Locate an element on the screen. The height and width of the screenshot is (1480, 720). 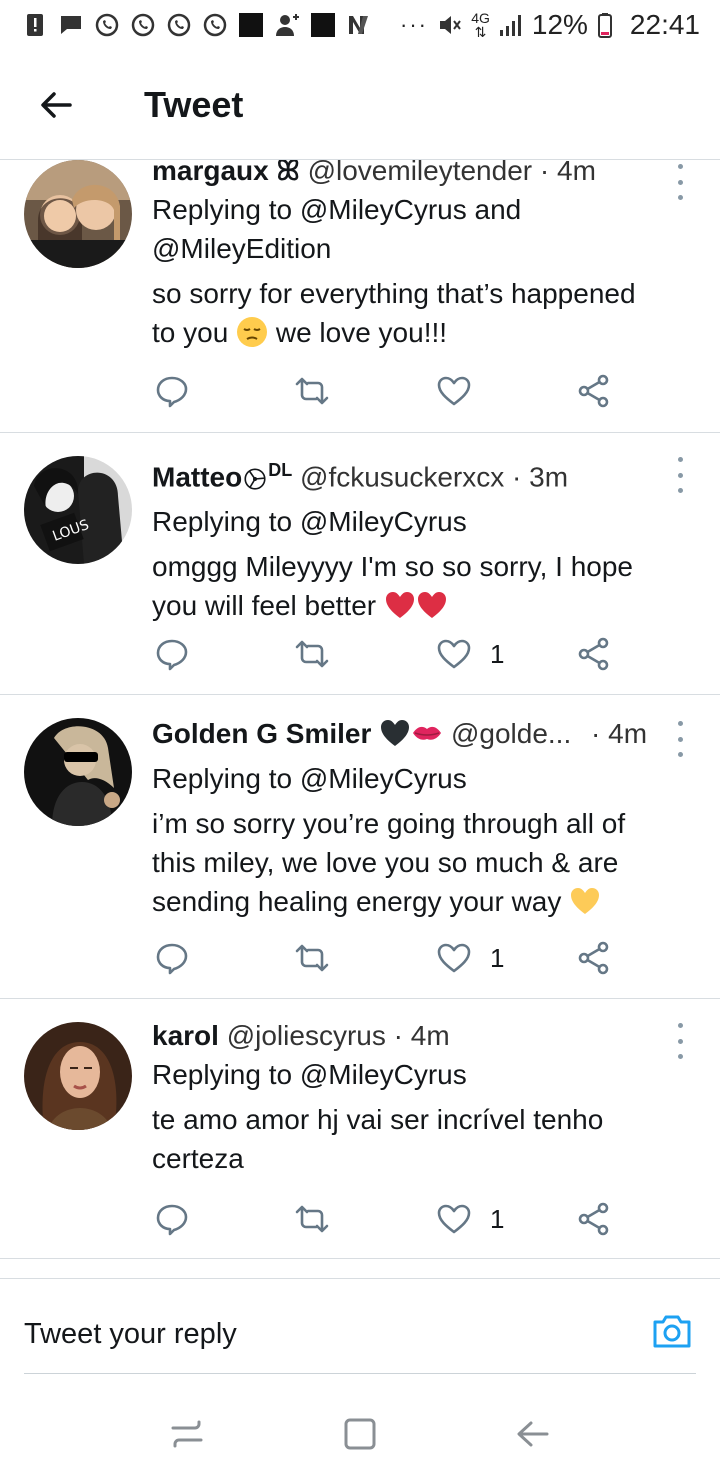
display-name: Matteo is located at coordinates (197, 476).